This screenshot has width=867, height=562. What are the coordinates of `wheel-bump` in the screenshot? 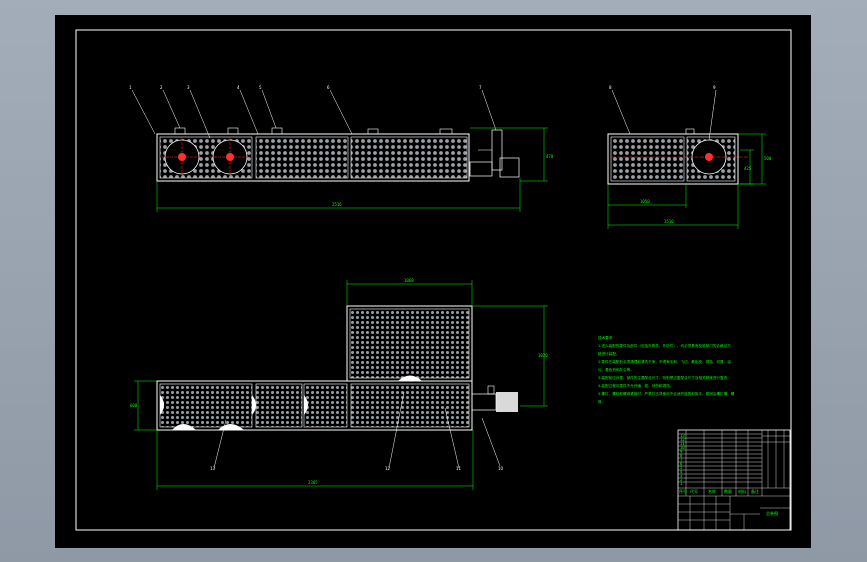 It's located at (254, 405).